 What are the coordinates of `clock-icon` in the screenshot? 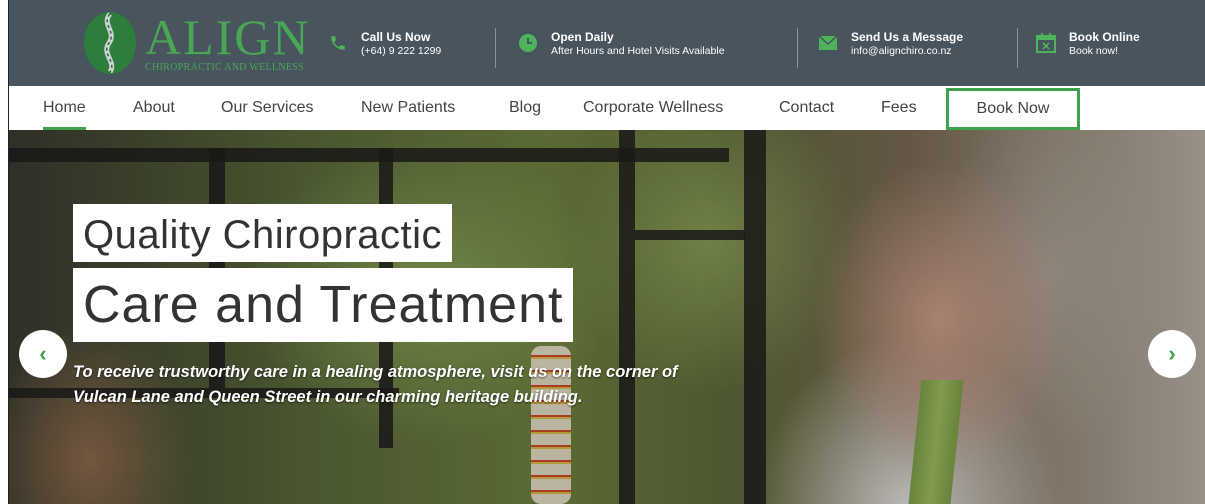 It's located at (528, 43).